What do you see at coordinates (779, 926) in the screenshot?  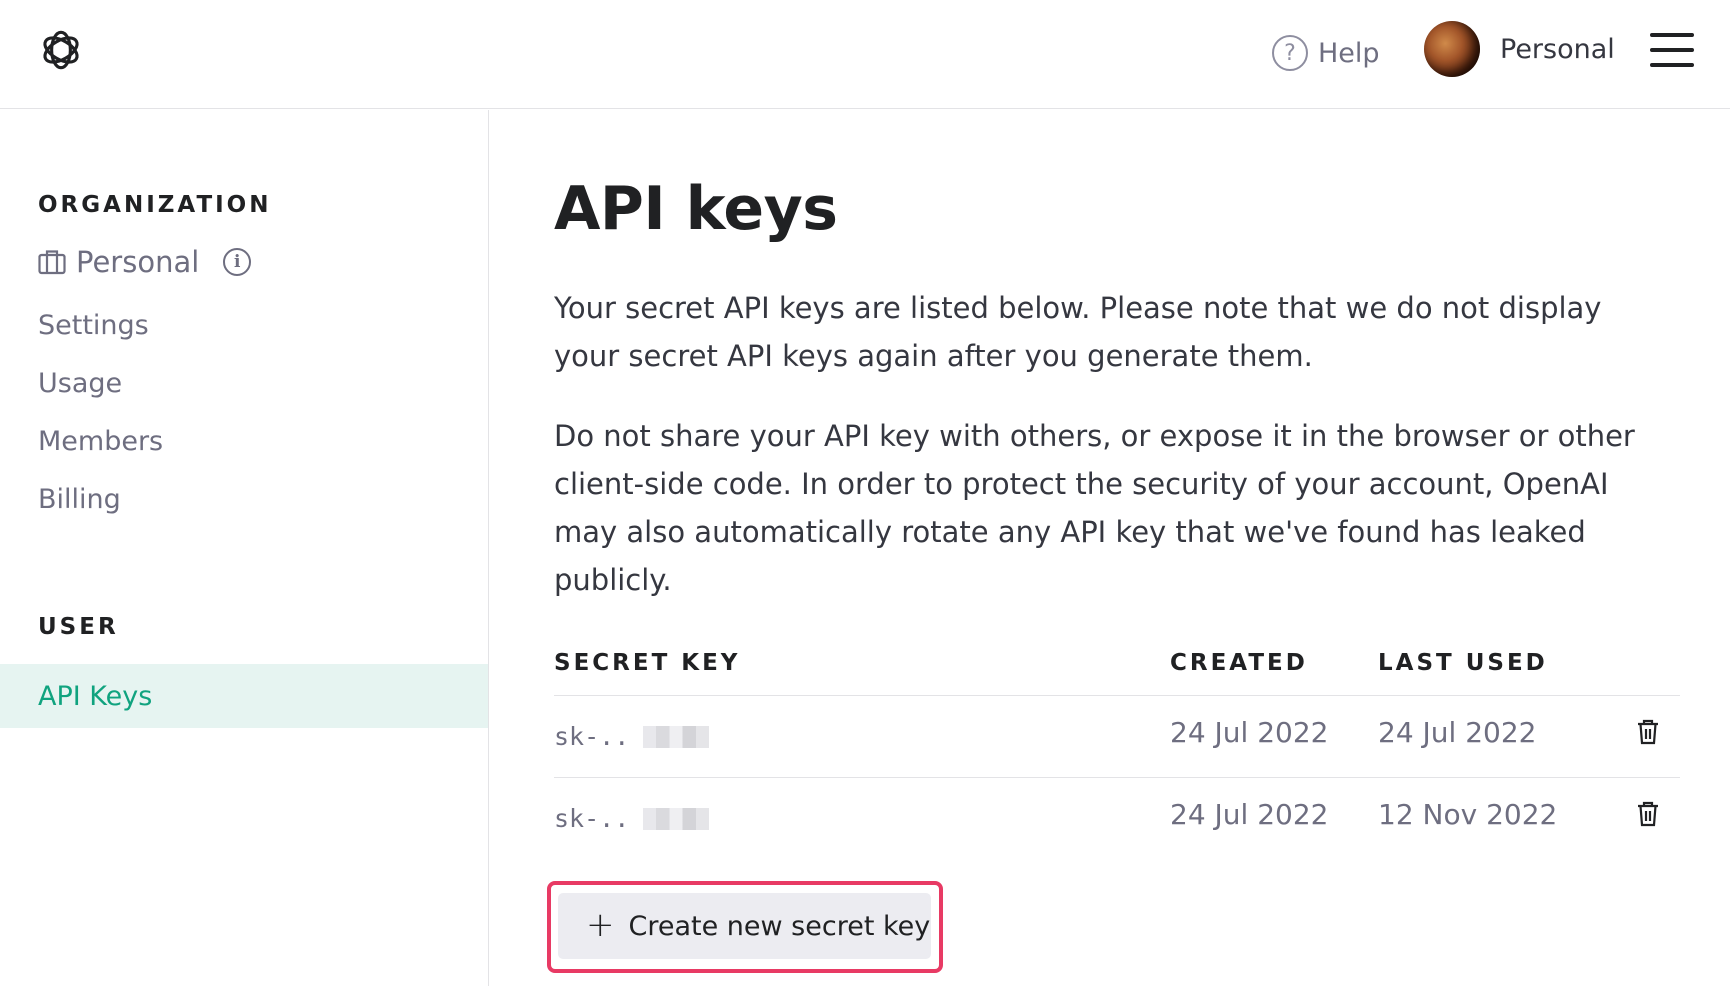 I see `create-button-label: Create new secret key` at bounding box center [779, 926].